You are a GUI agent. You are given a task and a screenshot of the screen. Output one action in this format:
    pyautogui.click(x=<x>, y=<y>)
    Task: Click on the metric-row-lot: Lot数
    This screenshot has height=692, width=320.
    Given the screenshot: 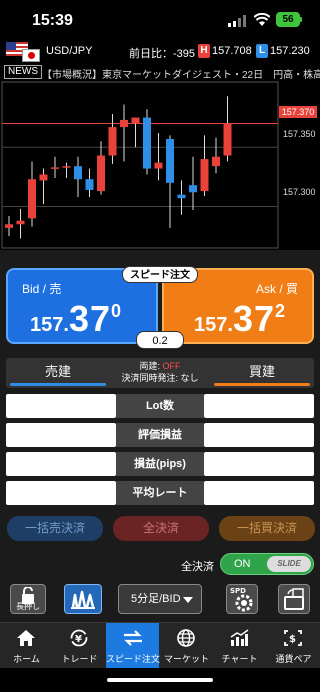 What is the action you would take?
    pyautogui.click(x=160, y=406)
    